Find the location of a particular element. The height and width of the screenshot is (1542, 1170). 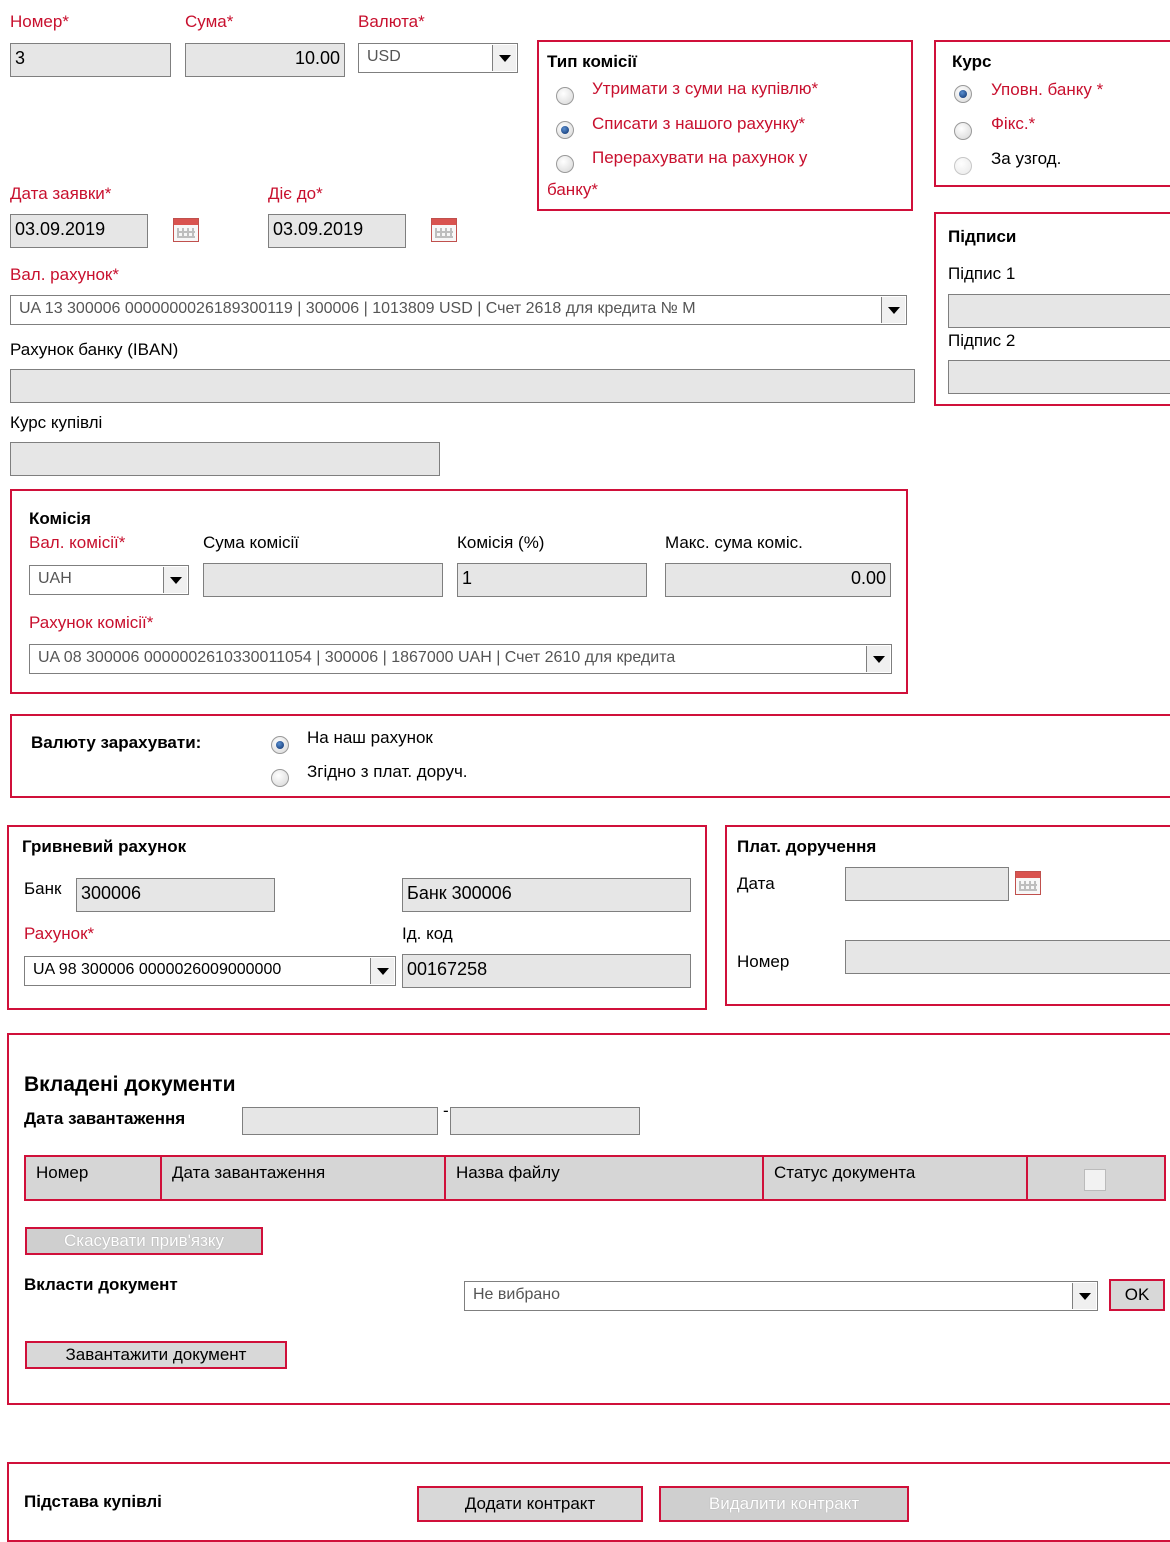

bank-account-label: Рахунок банку (IBAN) is located at coordinates (94, 349).